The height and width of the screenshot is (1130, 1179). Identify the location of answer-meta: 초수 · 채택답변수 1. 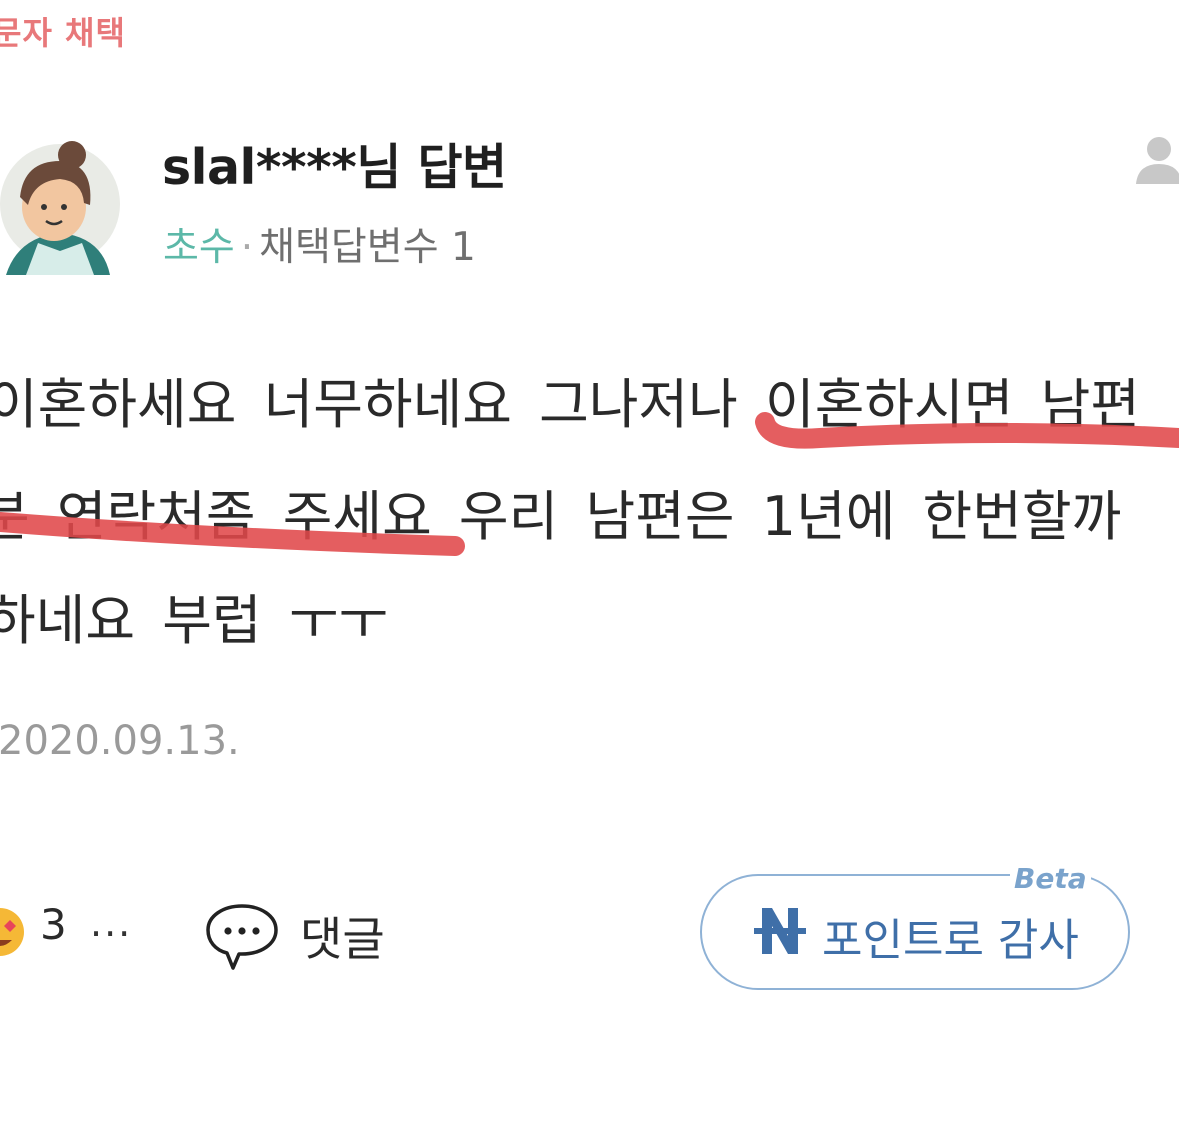
(319, 244).